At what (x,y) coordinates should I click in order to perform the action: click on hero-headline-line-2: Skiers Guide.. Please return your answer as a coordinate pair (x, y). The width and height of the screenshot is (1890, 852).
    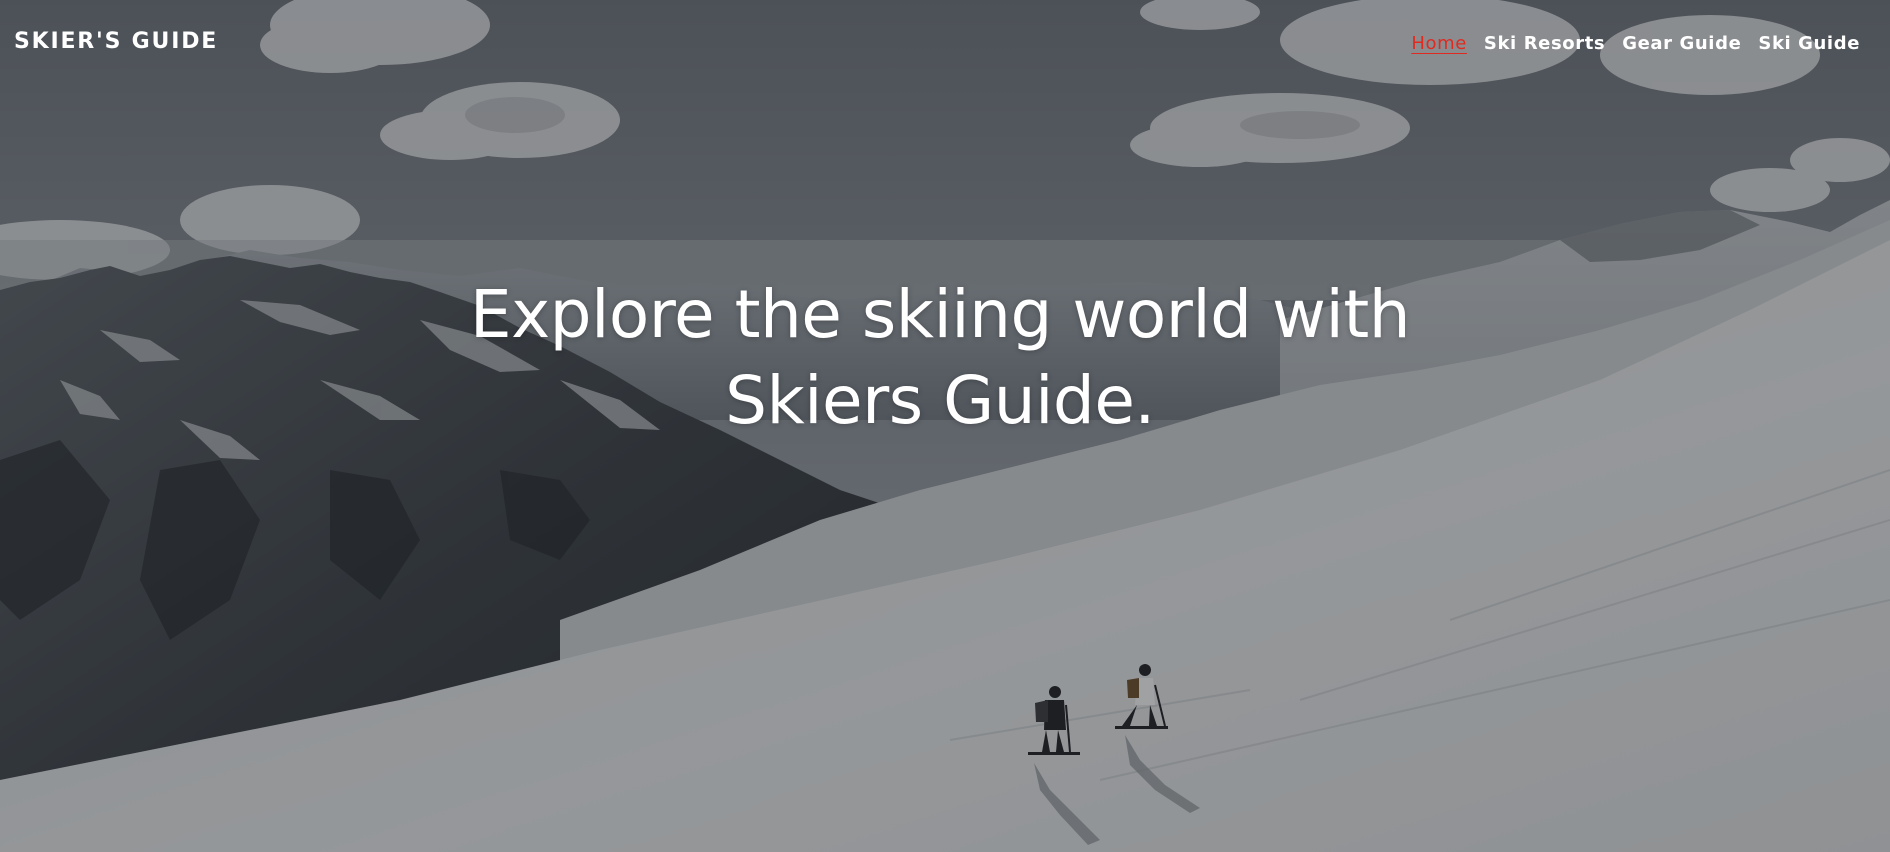
    Looking at the image, I should click on (940, 400).